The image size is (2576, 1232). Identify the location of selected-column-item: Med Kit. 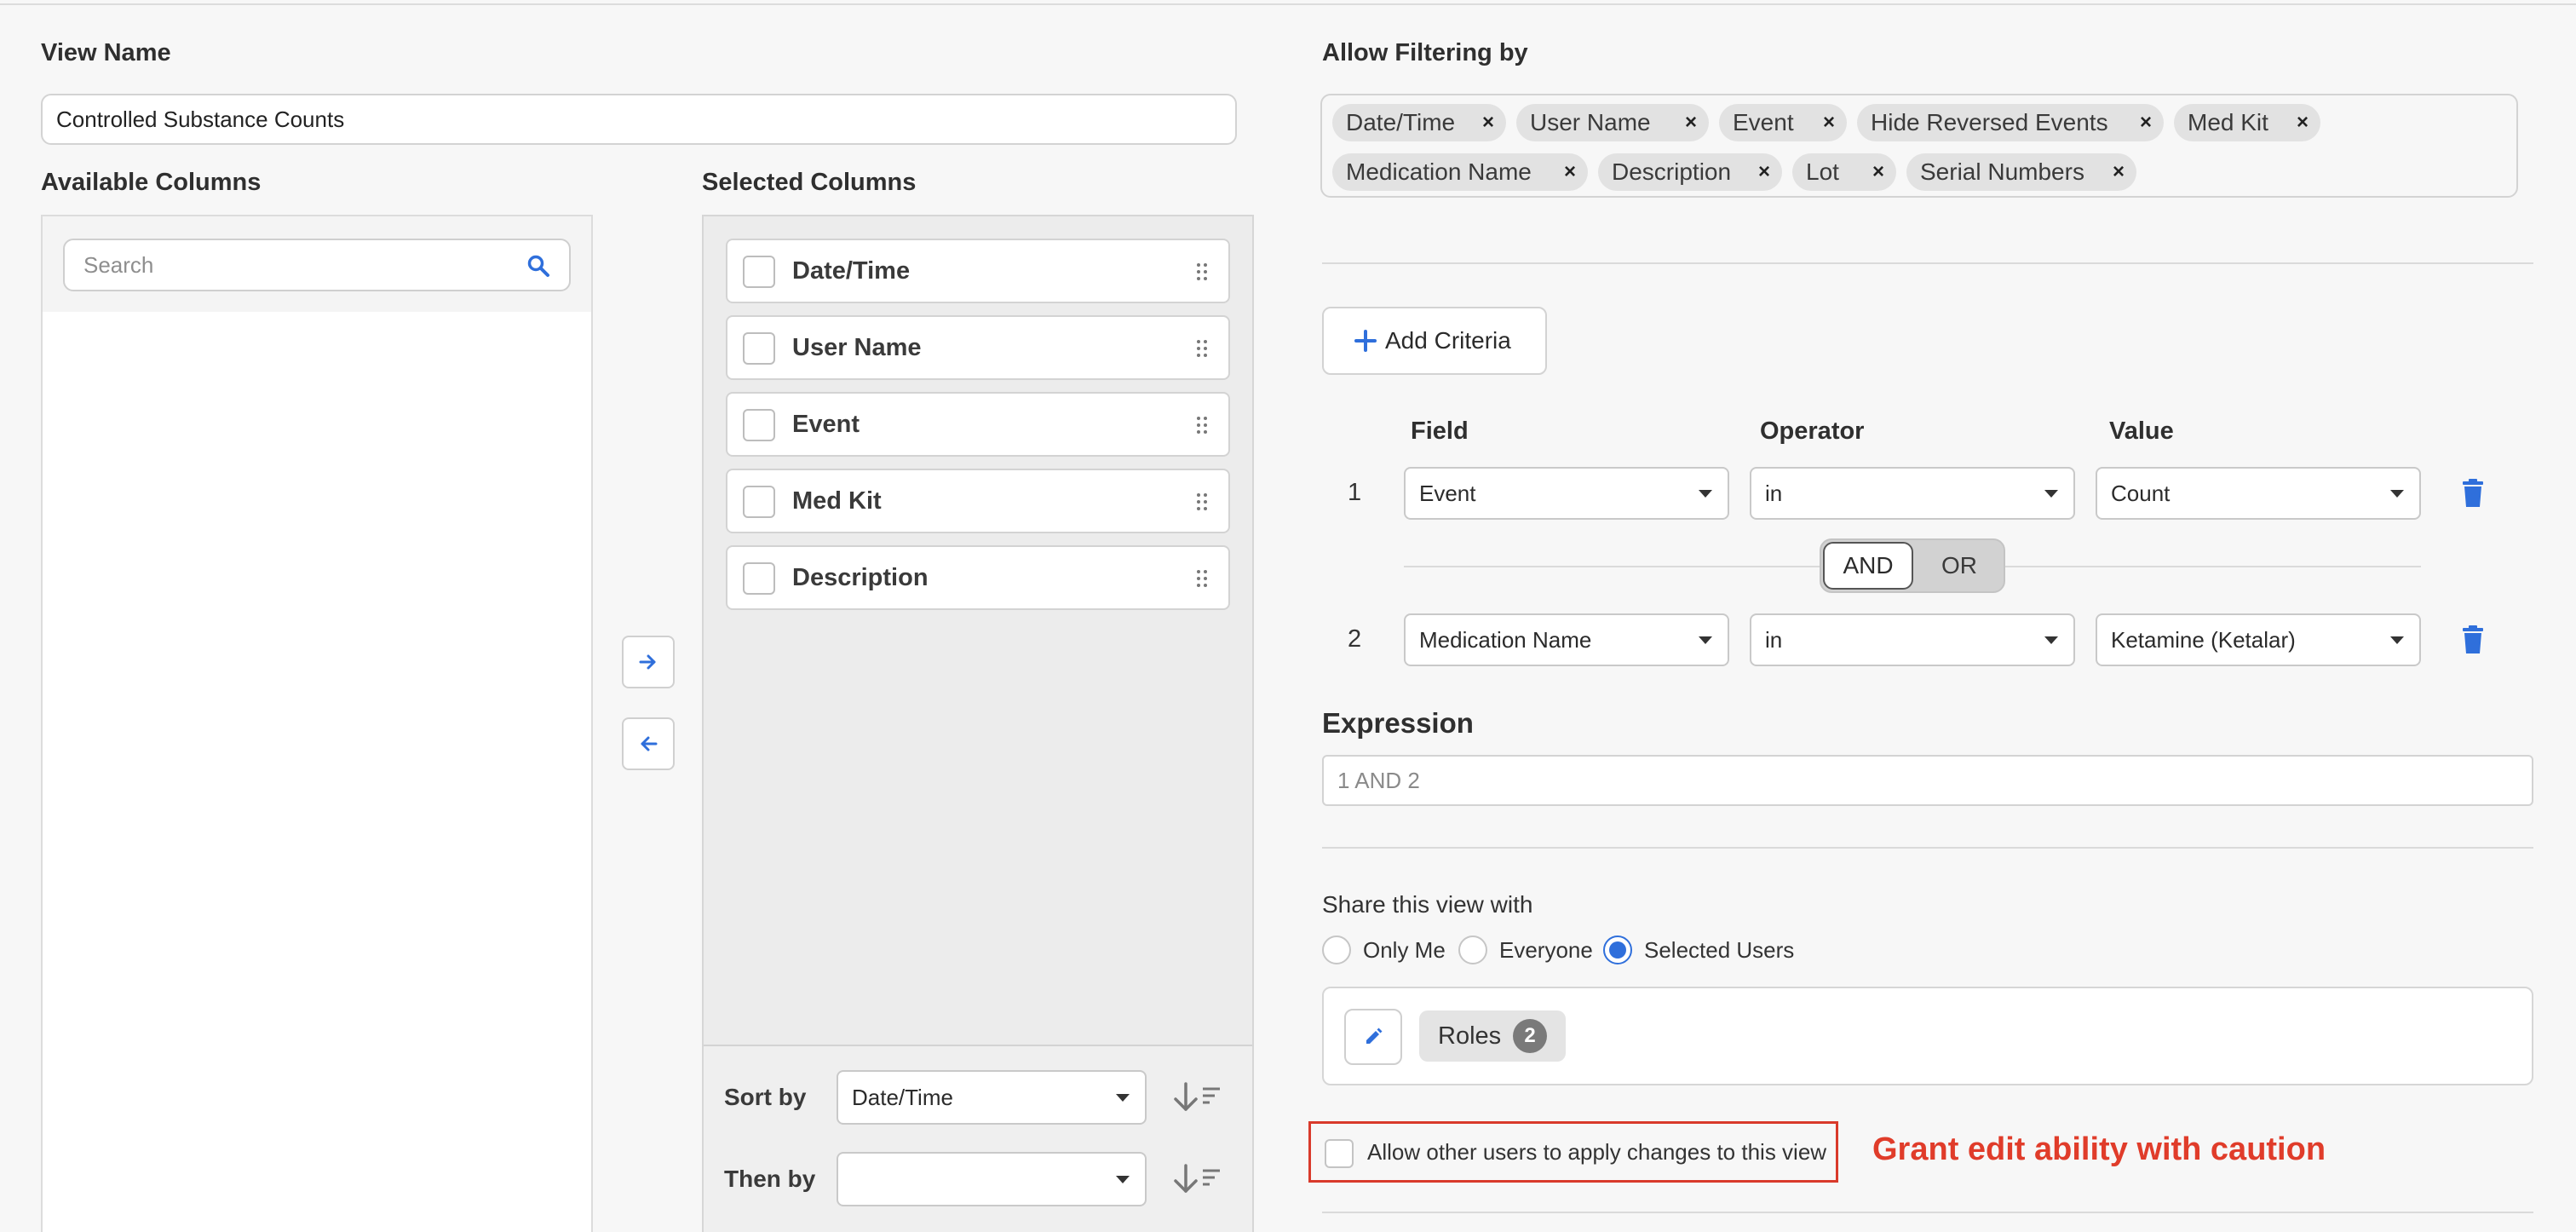
(978, 501).